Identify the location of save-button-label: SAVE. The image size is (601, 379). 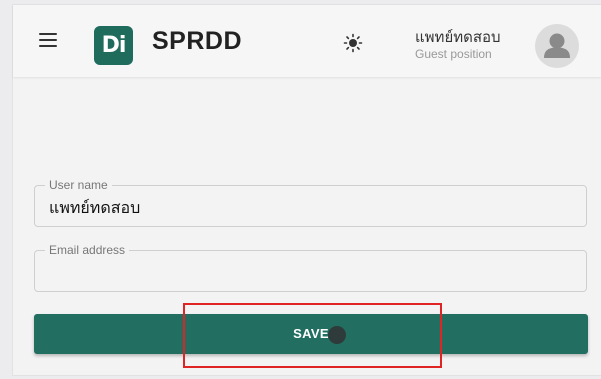
(311, 333).